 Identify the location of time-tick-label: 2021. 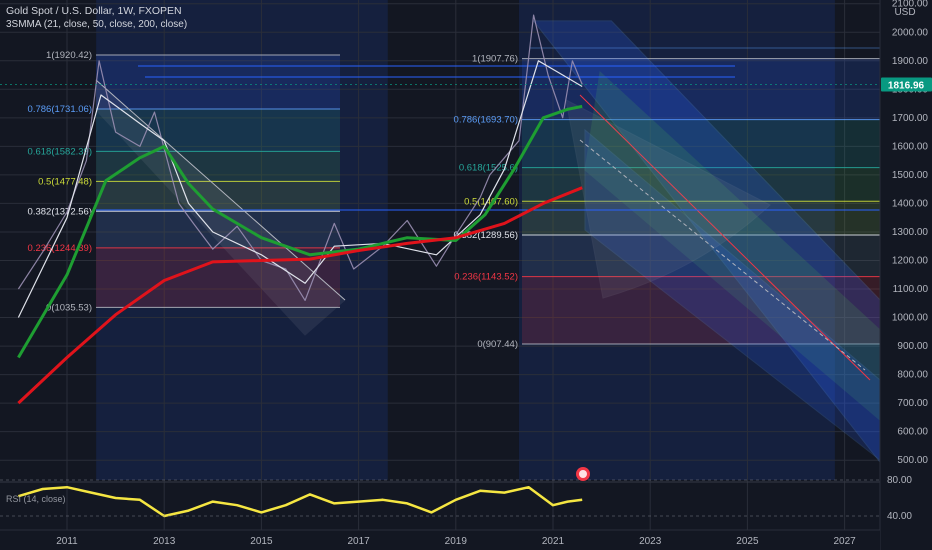
(553, 541).